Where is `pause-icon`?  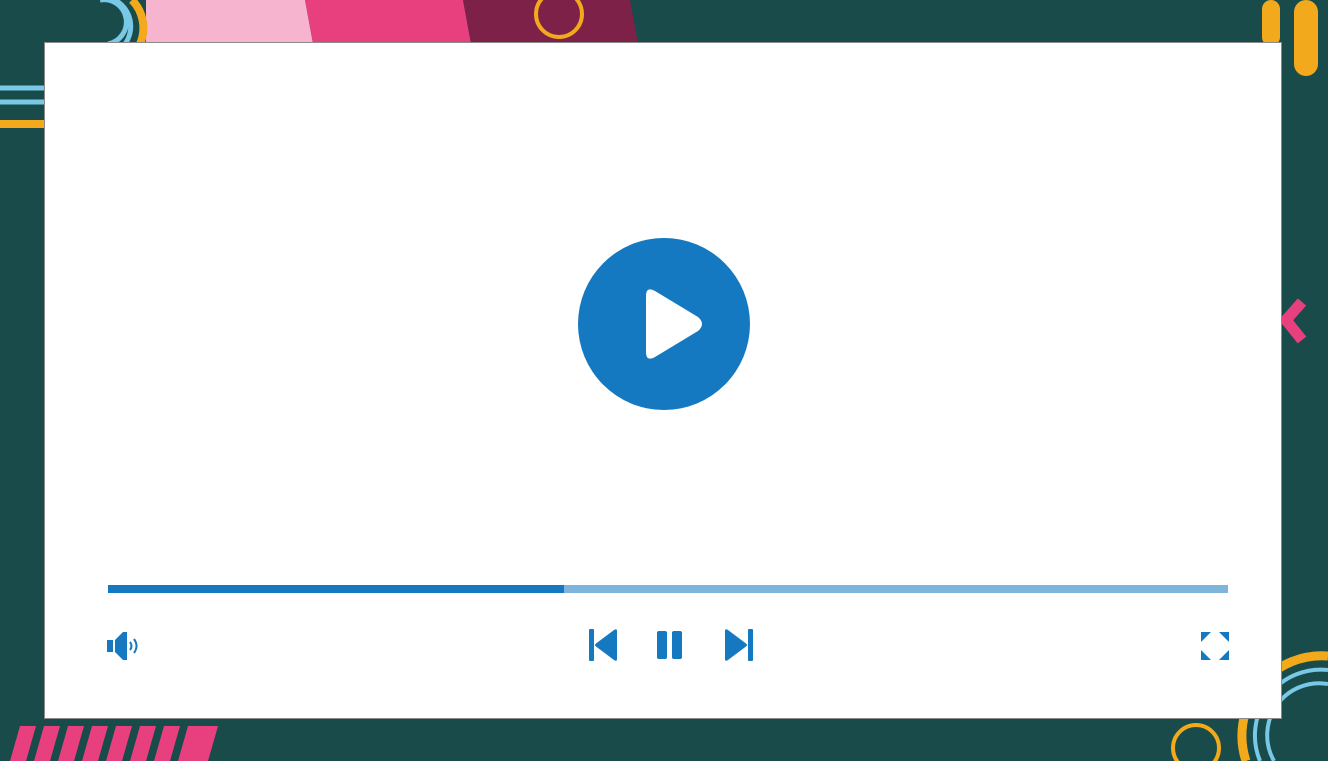 pause-icon is located at coordinates (669, 645).